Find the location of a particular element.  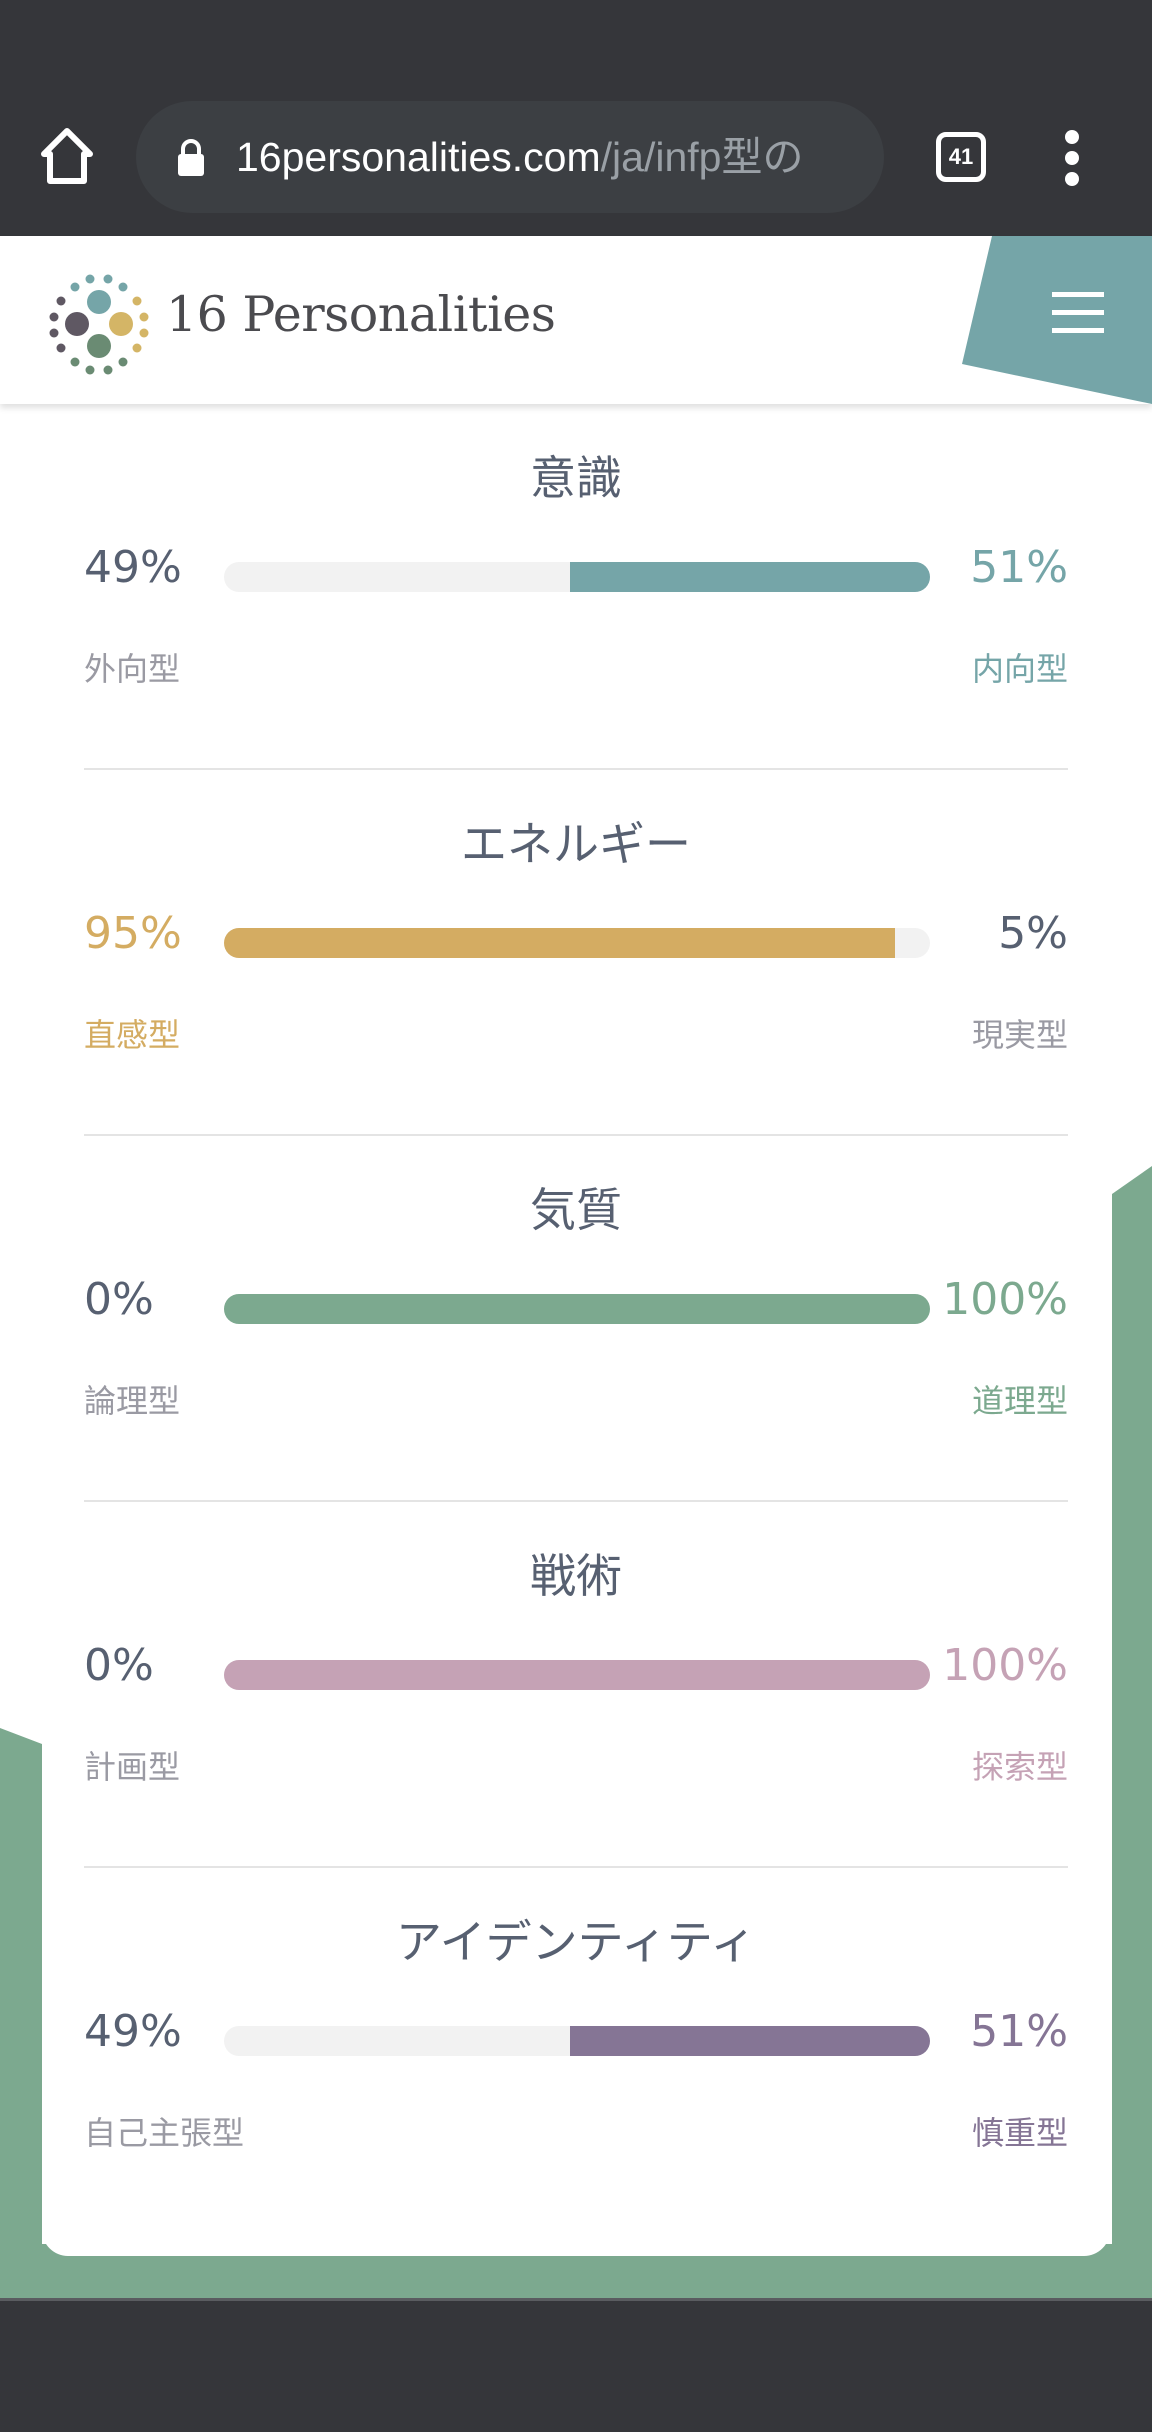

trait-title: 戦術 is located at coordinates (576, 1576).